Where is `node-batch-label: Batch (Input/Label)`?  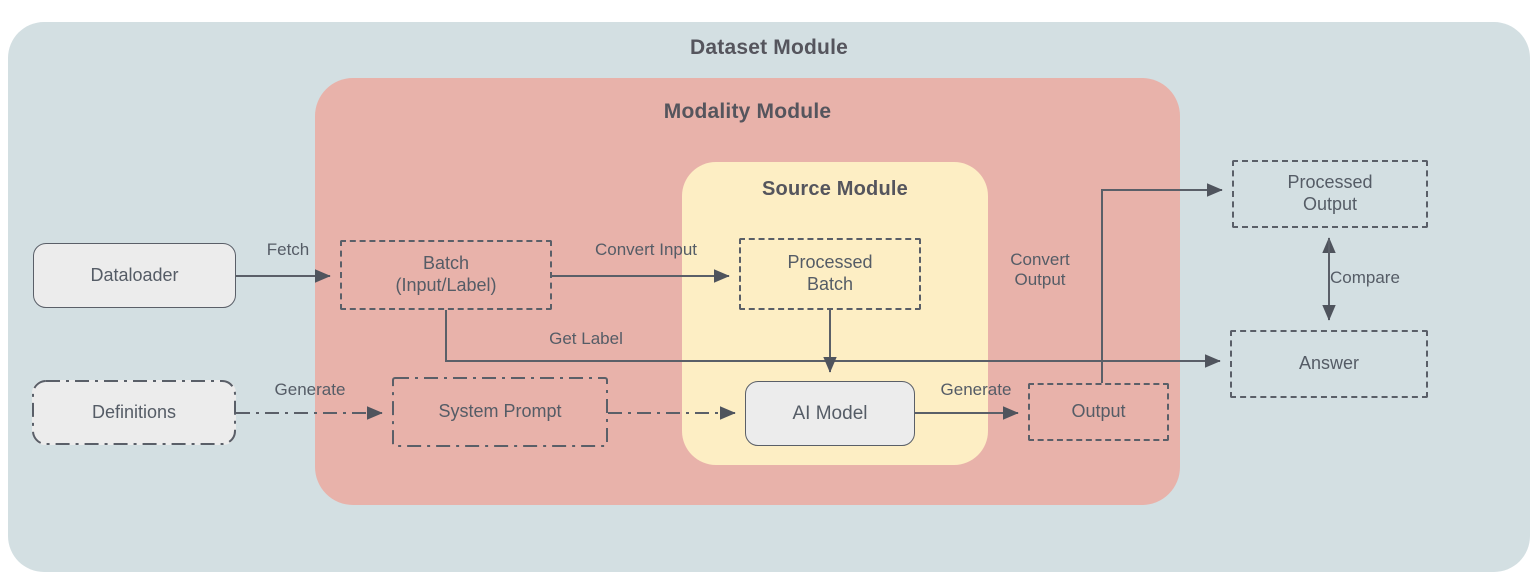 node-batch-label: Batch (Input/Label) is located at coordinates (446, 274).